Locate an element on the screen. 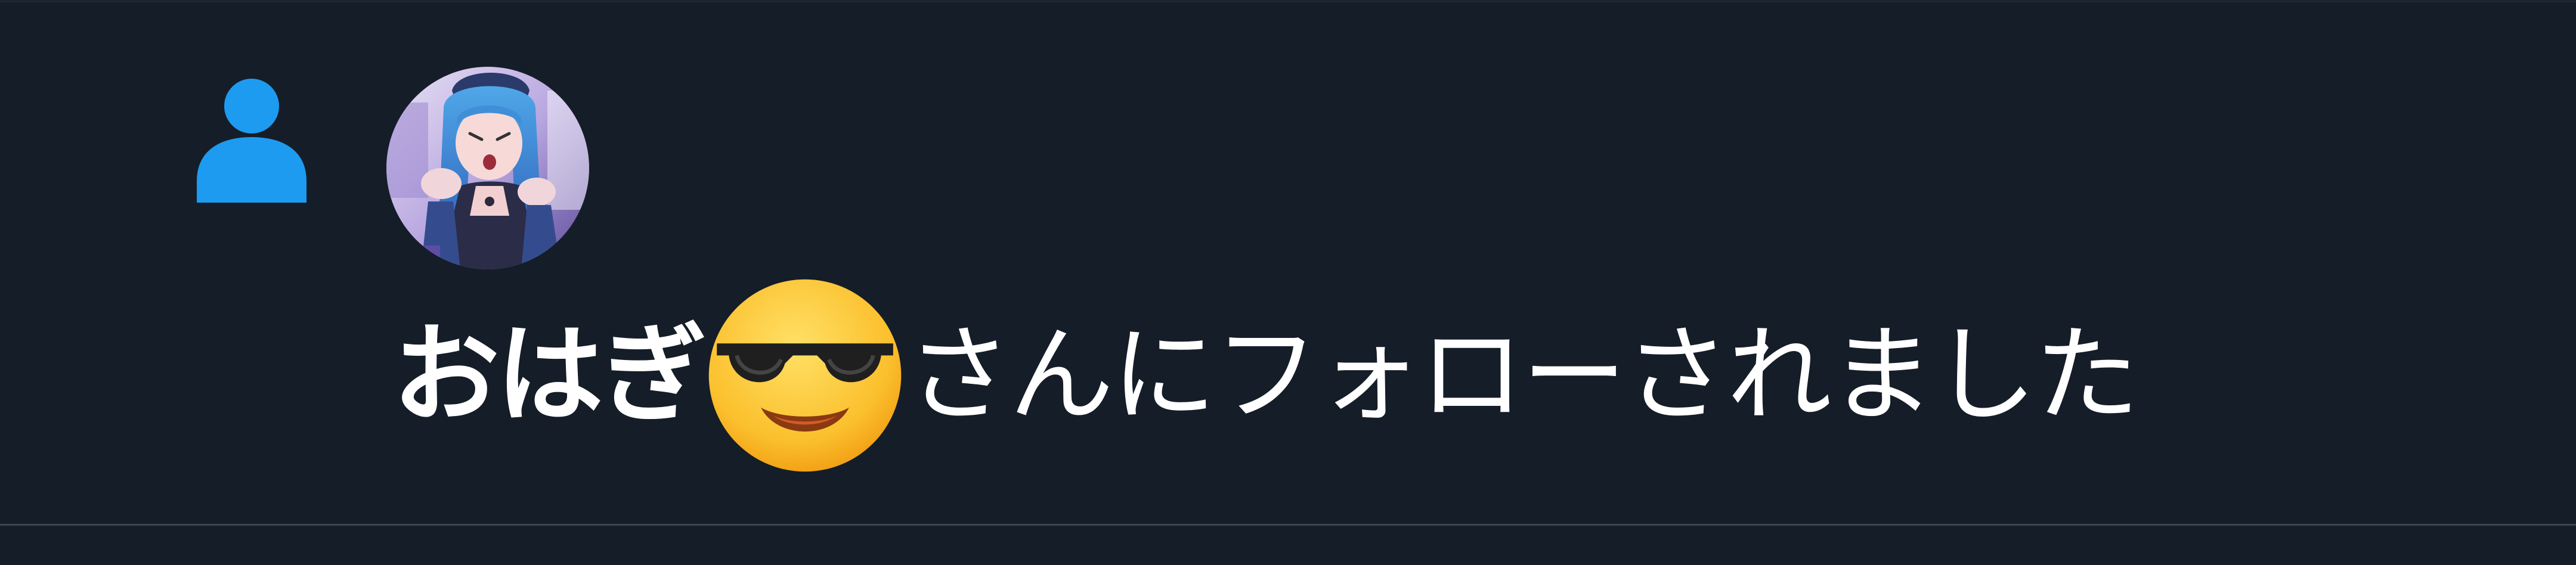  person-icon is located at coordinates (252, 141).